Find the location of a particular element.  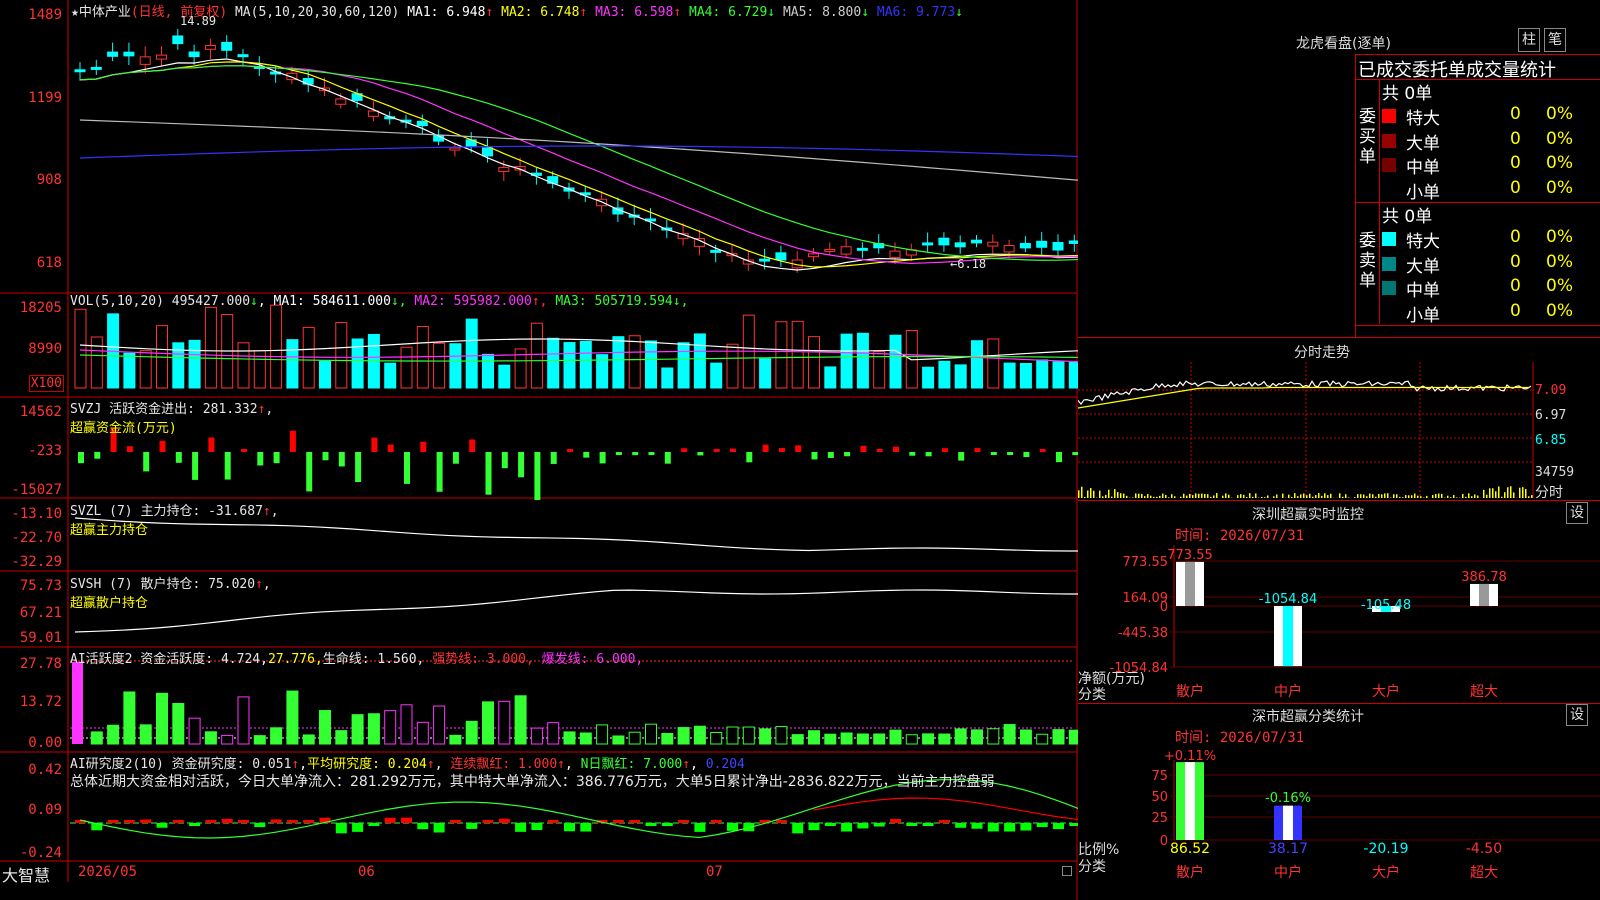

bar-highlight is located at coordinates (1190, 801).